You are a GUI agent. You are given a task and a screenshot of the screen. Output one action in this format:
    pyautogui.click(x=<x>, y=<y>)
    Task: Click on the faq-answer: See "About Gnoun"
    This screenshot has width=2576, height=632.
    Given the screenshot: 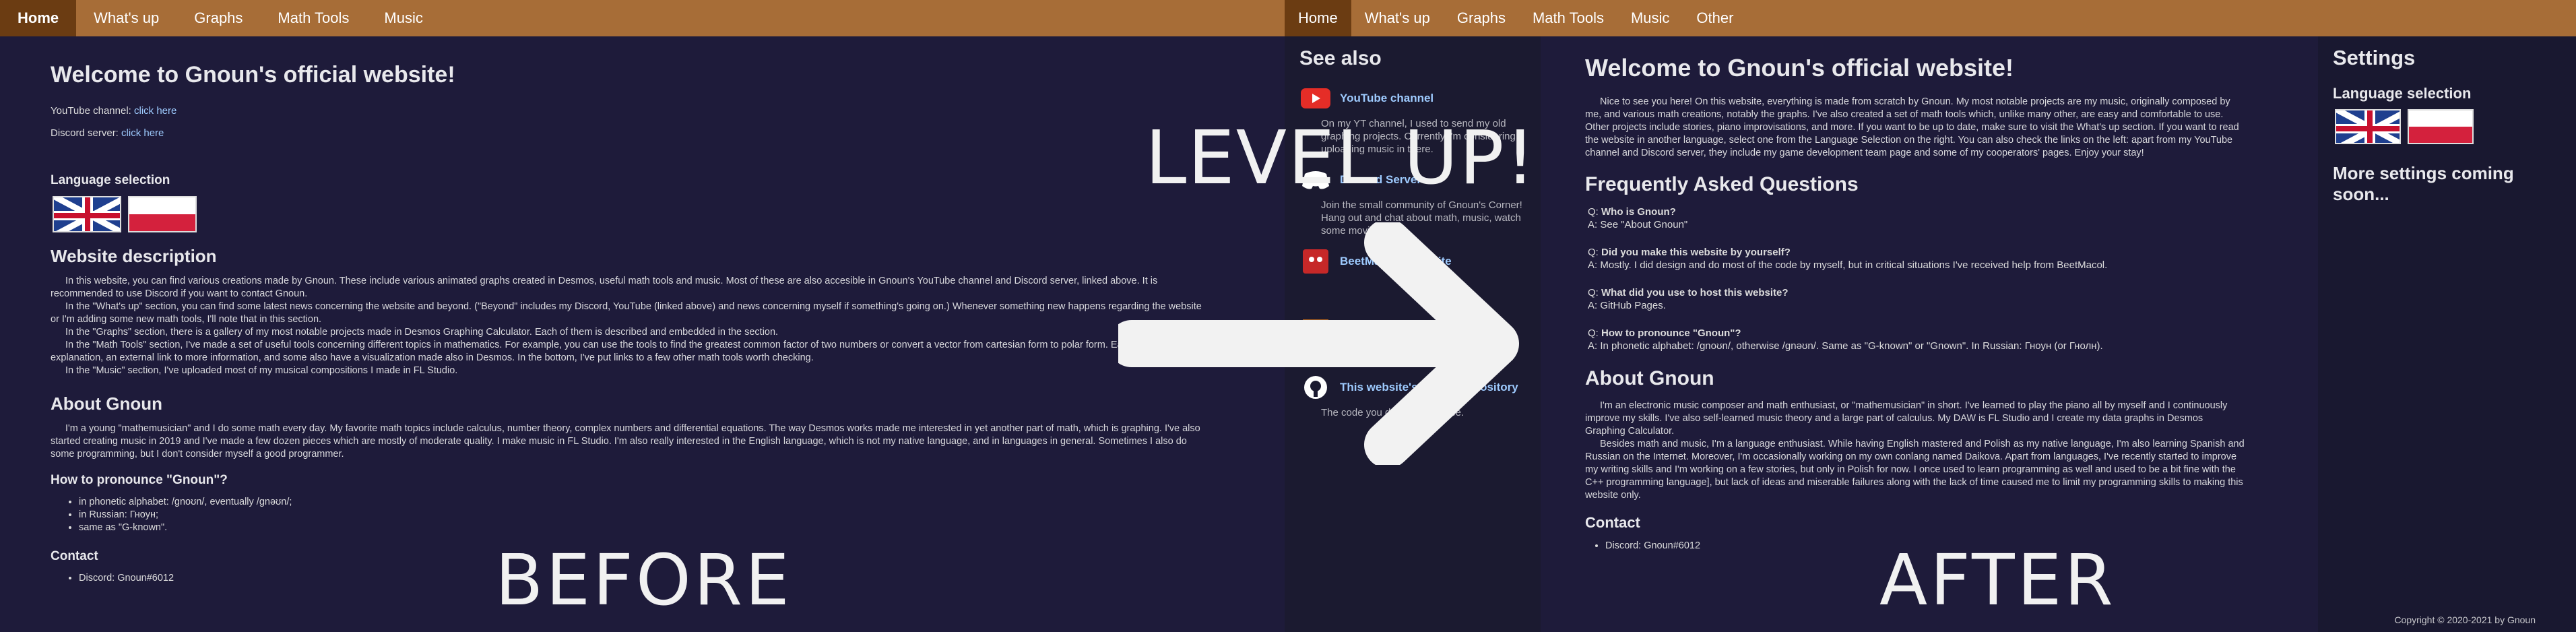 What is the action you would take?
    pyautogui.click(x=1644, y=224)
    